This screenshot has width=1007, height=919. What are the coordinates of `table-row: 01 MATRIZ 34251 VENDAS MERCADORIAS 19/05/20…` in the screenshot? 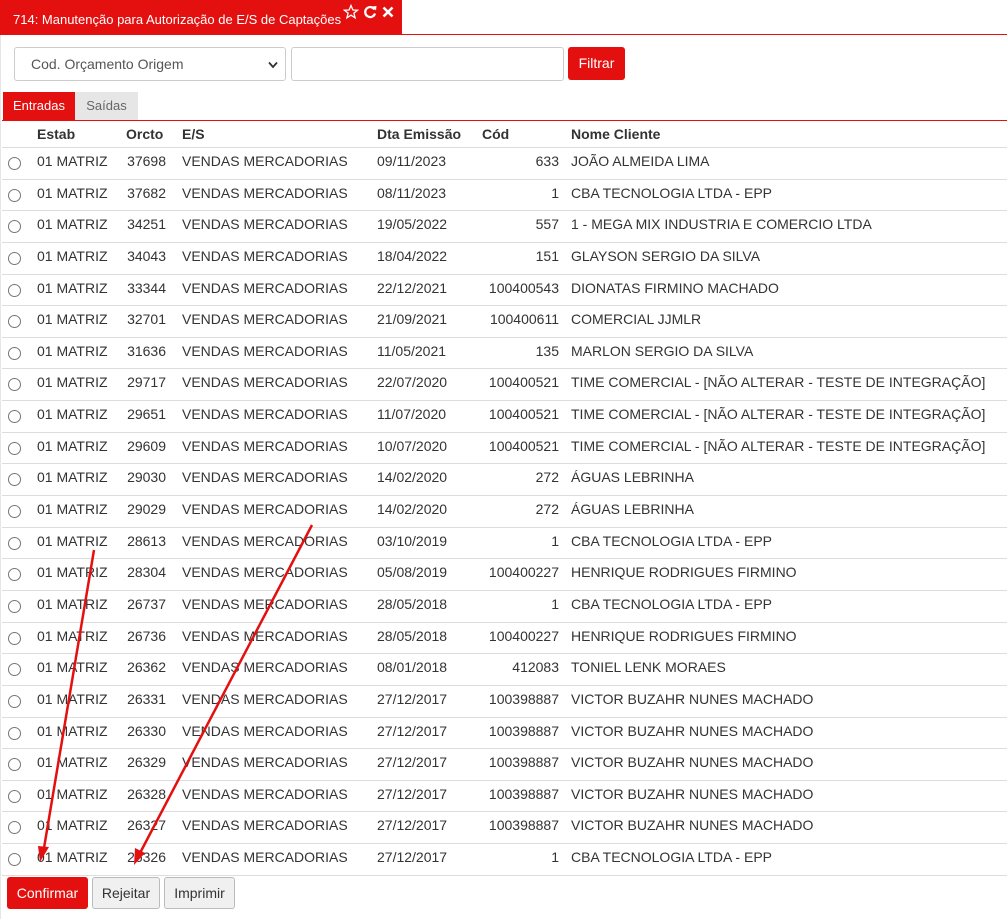 It's located at (504, 227).